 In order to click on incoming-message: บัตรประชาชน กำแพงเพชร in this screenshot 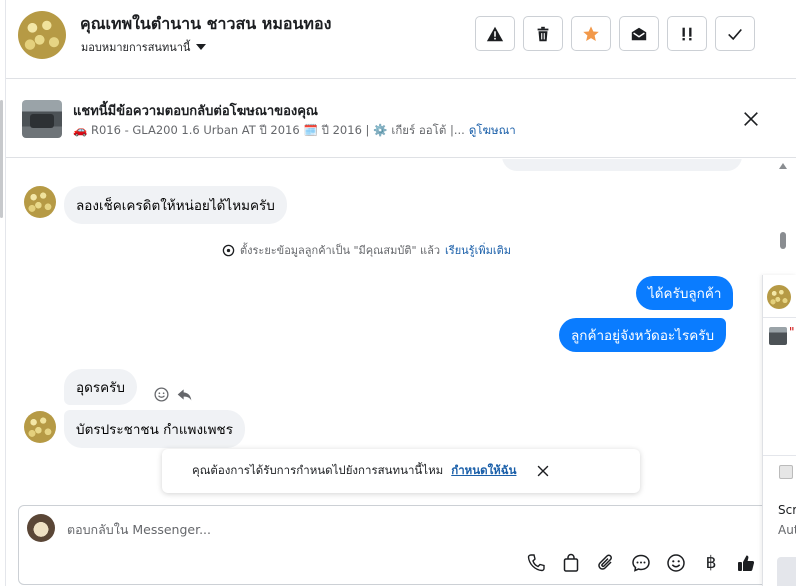, I will do `click(154, 429)`.